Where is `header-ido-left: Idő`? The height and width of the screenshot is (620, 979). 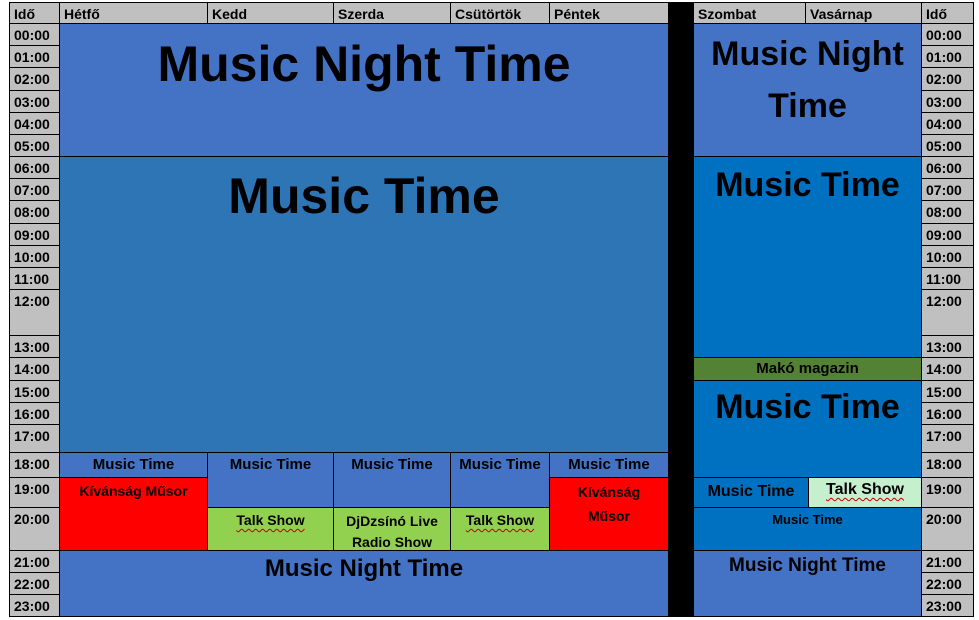
header-ido-left: Idő is located at coordinates (35, 13).